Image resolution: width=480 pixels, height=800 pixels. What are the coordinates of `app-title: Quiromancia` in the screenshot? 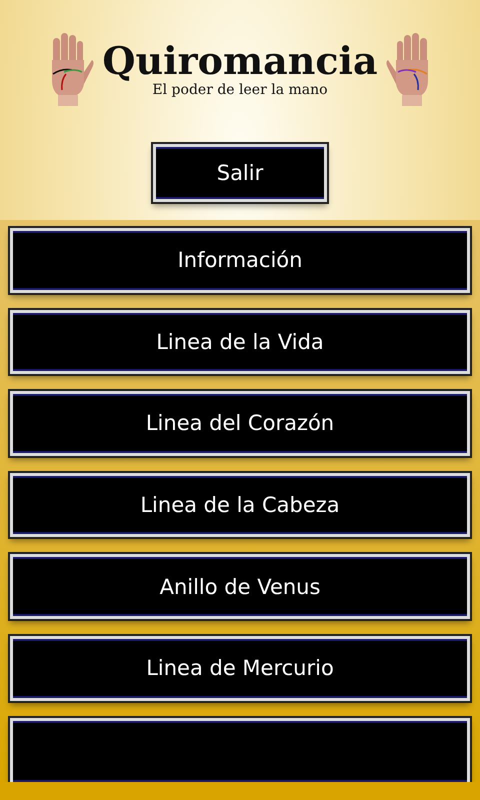 It's located at (240, 61).